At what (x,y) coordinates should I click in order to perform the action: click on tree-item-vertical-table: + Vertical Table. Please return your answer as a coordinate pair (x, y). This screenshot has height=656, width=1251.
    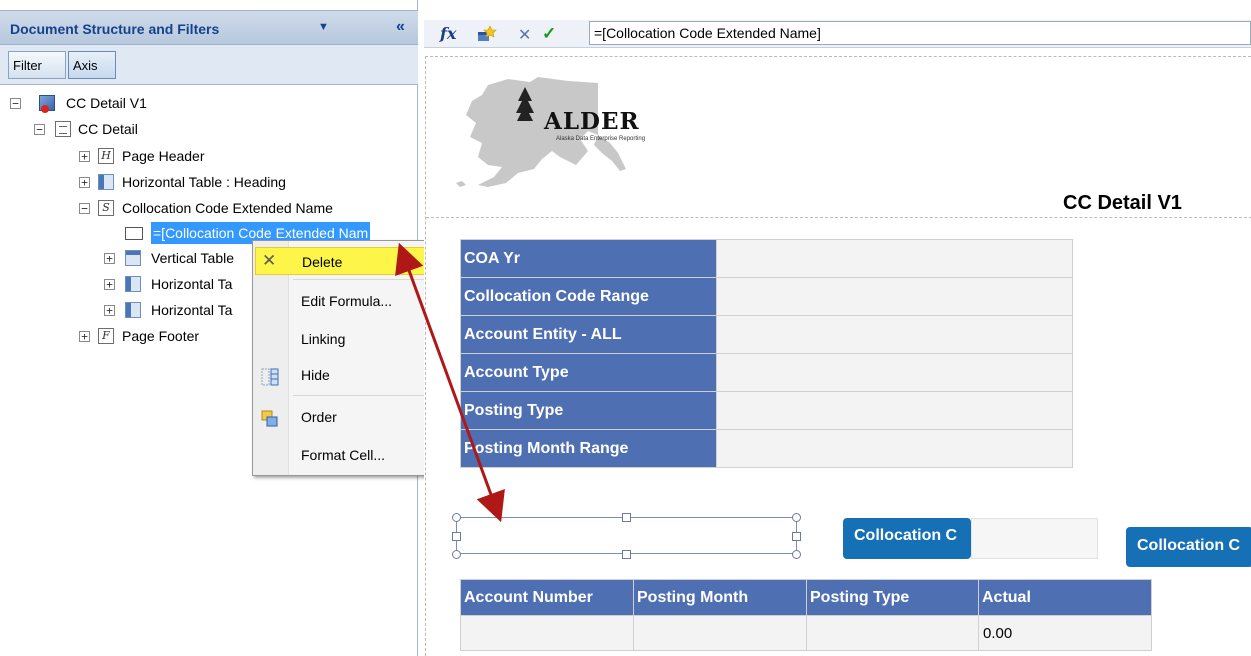
    Looking at the image, I should click on (125, 258).